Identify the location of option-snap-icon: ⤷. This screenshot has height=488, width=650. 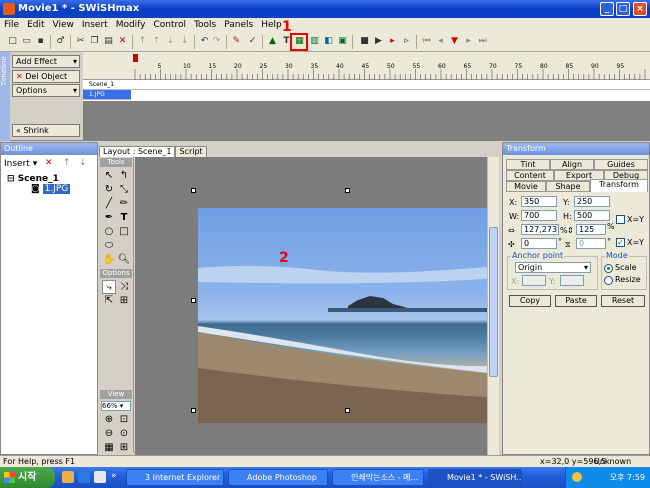
(109, 287).